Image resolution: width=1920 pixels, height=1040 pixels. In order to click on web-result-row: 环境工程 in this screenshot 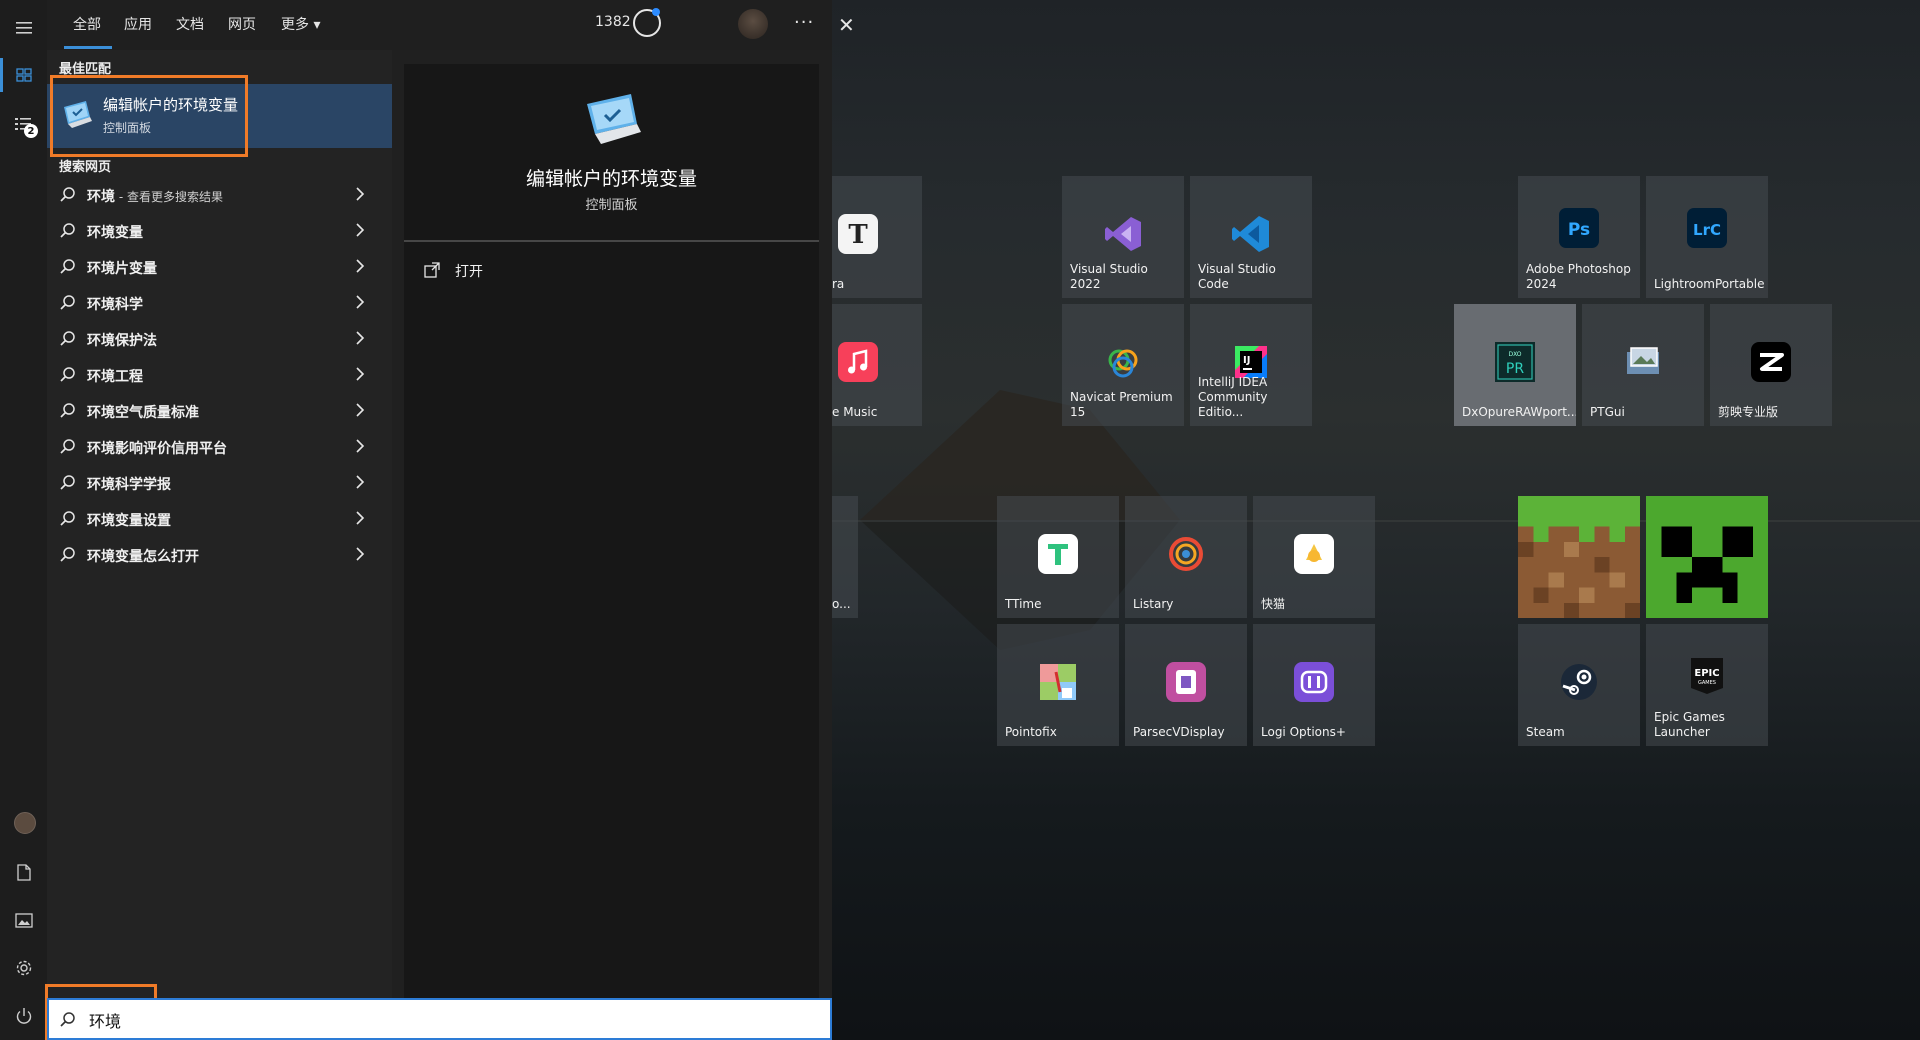, I will do `click(219, 376)`.